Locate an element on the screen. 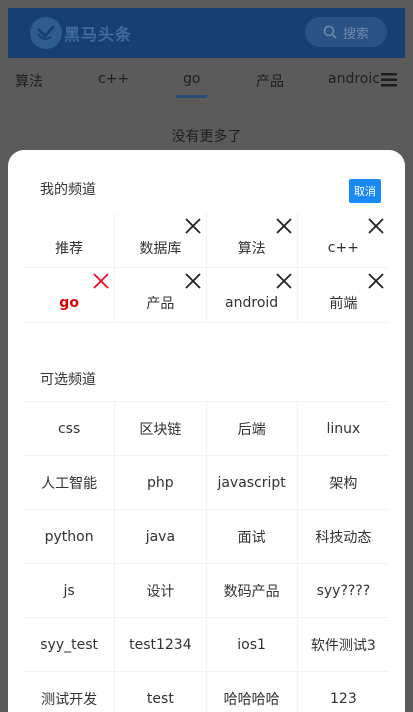 Image resolution: width=413 pixels, height=712 pixels. optional-channel-item: 123 is located at coordinates (343, 692).